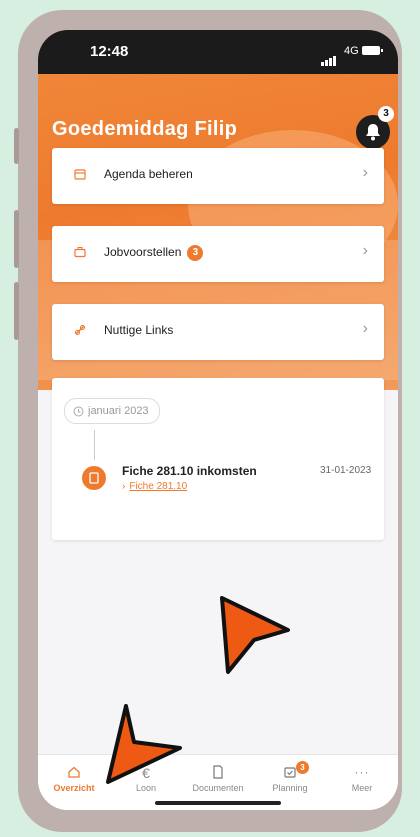 Image resolution: width=420 pixels, height=837 pixels. What do you see at coordinates (80, 330) in the screenshot?
I see `link-icon` at bounding box center [80, 330].